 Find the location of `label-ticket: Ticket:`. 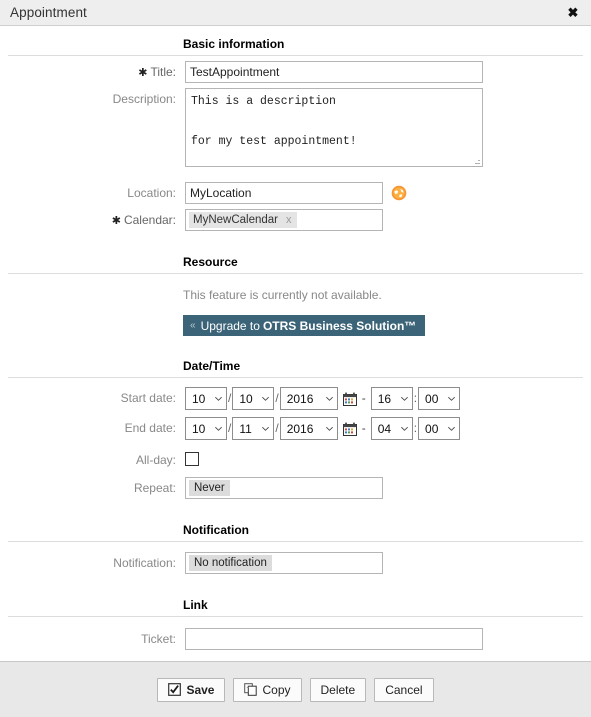

label-ticket: Ticket: is located at coordinates (158, 639).